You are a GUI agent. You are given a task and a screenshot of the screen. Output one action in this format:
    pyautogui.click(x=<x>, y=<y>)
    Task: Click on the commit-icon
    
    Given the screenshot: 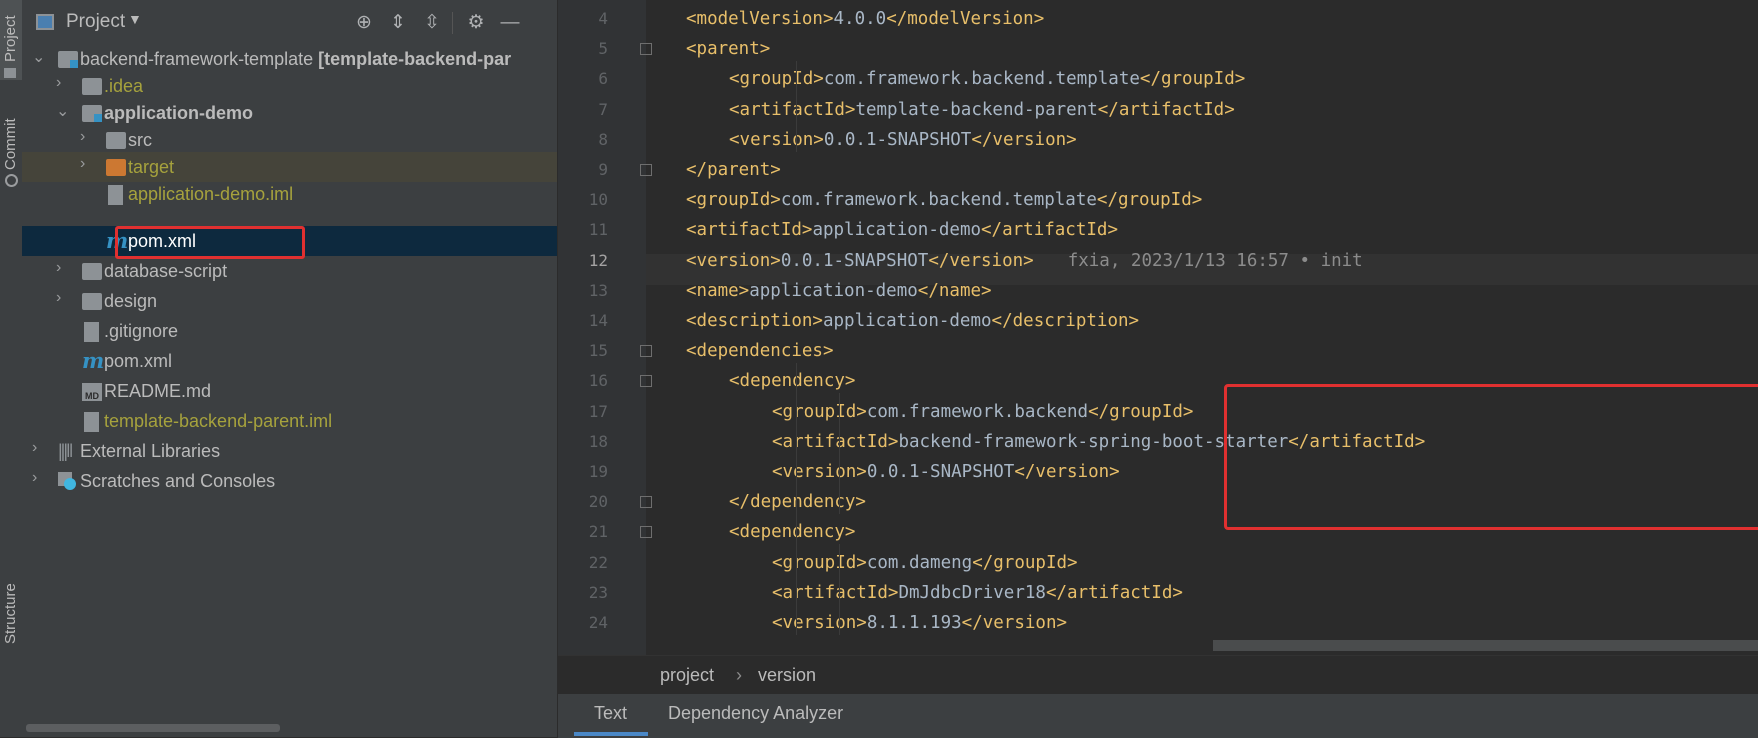 What is the action you would take?
    pyautogui.click(x=11, y=180)
    